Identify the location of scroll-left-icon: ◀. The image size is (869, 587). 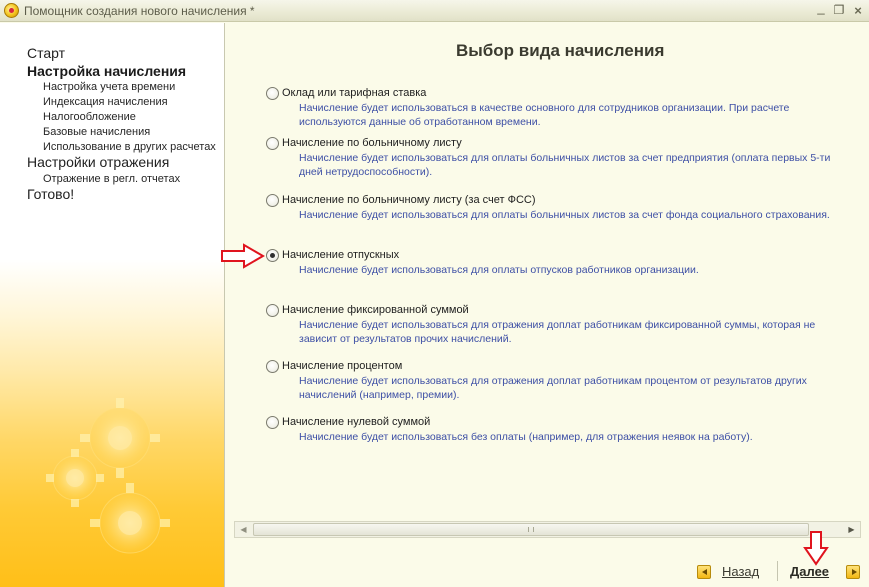
(243, 529).